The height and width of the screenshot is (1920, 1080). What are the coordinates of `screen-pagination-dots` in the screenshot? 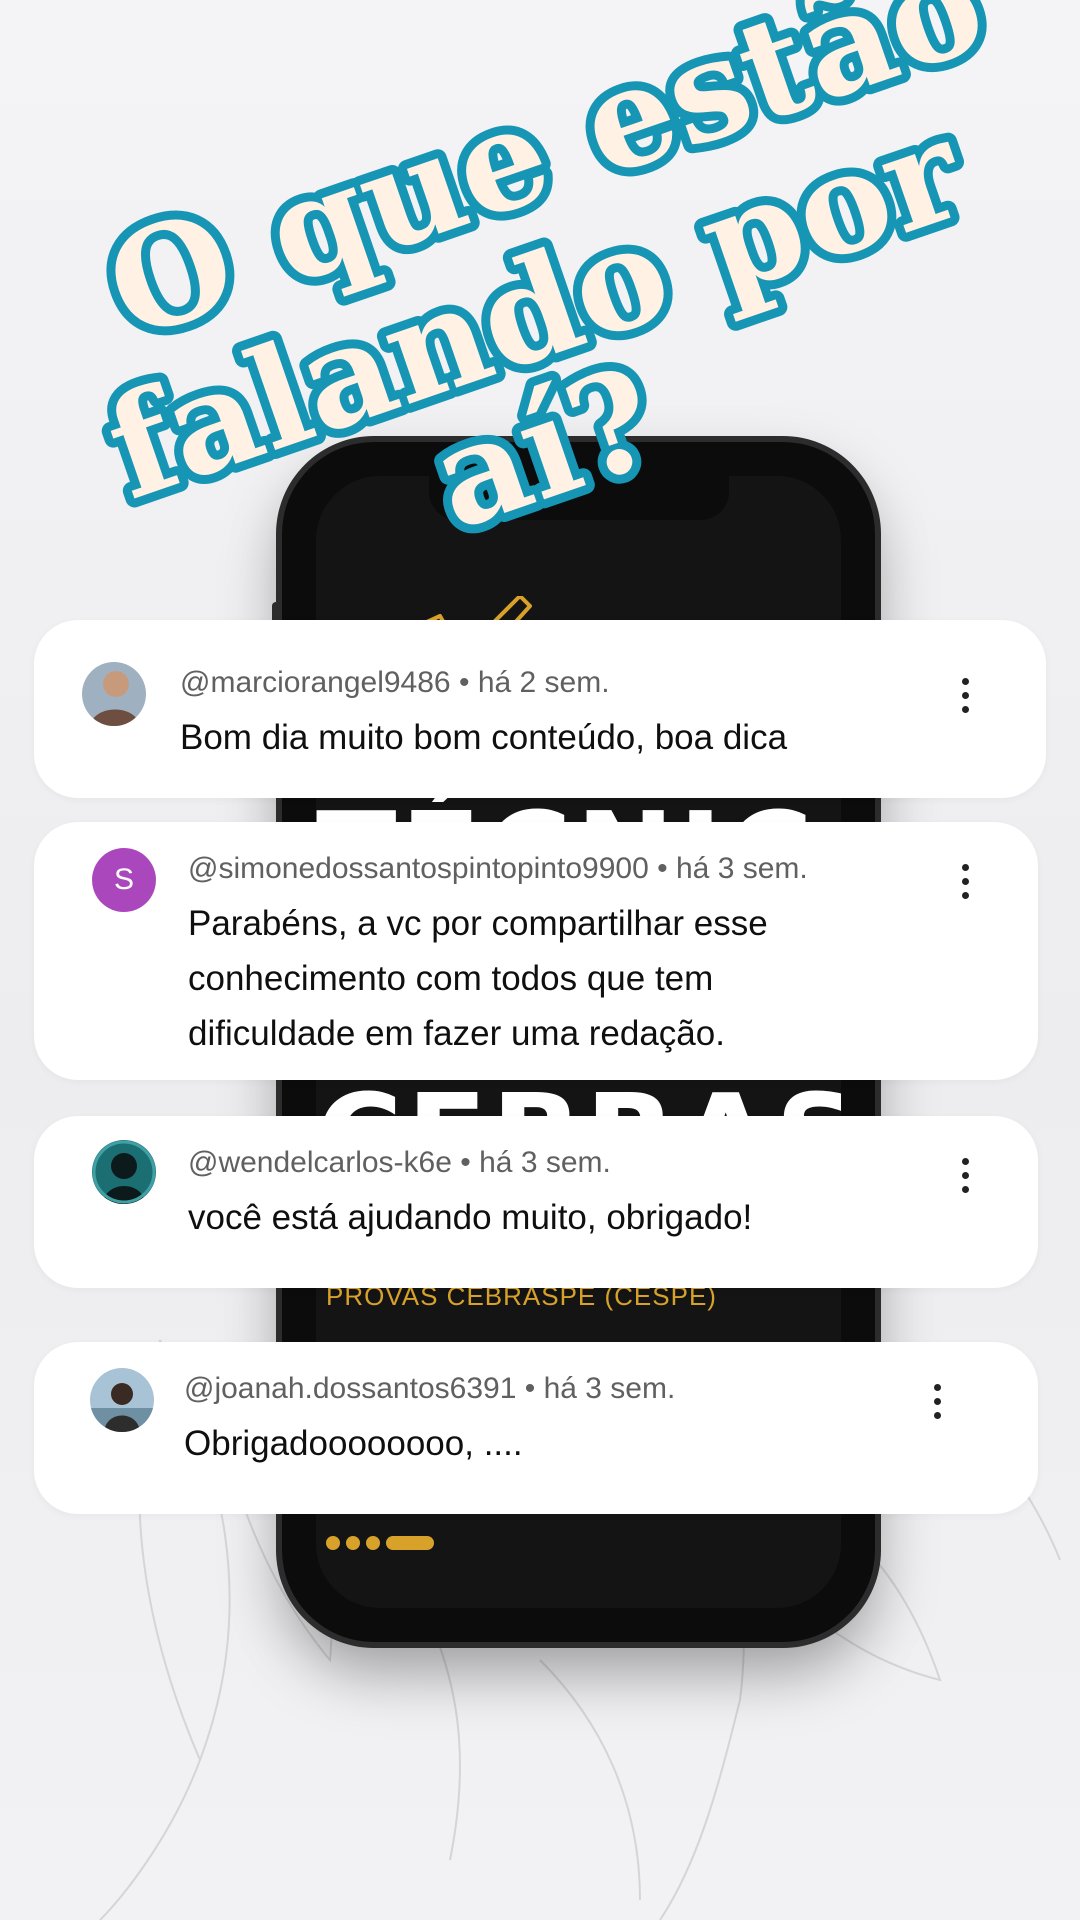 It's located at (380, 1545).